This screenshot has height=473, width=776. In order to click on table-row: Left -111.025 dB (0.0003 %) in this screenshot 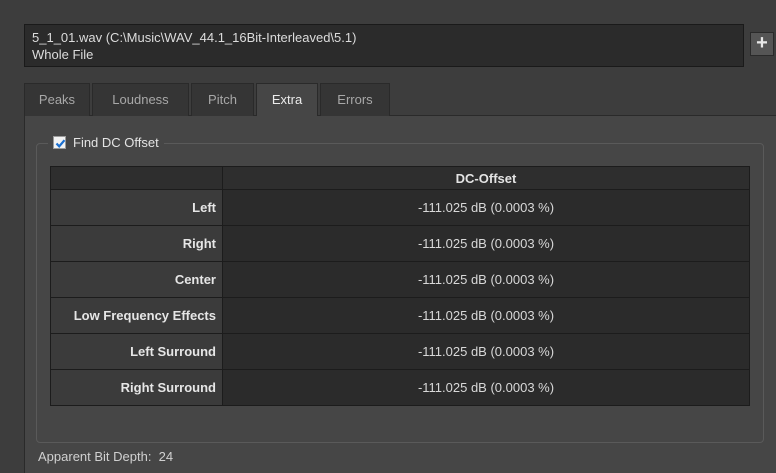, I will do `click(400, 207)`.